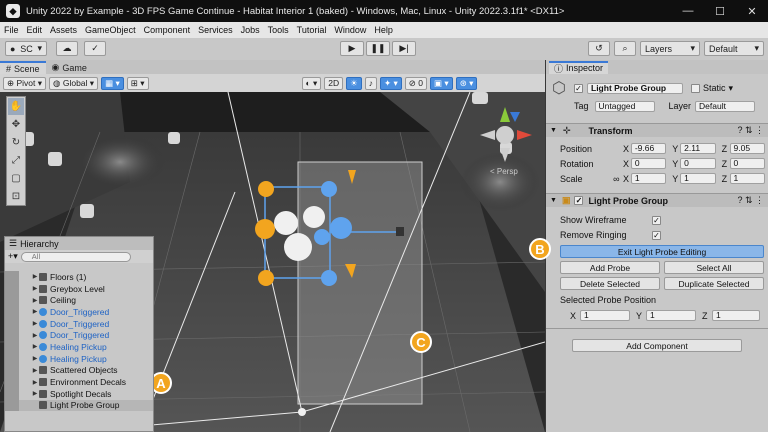  Describe the element at coordinates (605, 315) in the screenshot. I see `selected-x-field: 1` at that location.